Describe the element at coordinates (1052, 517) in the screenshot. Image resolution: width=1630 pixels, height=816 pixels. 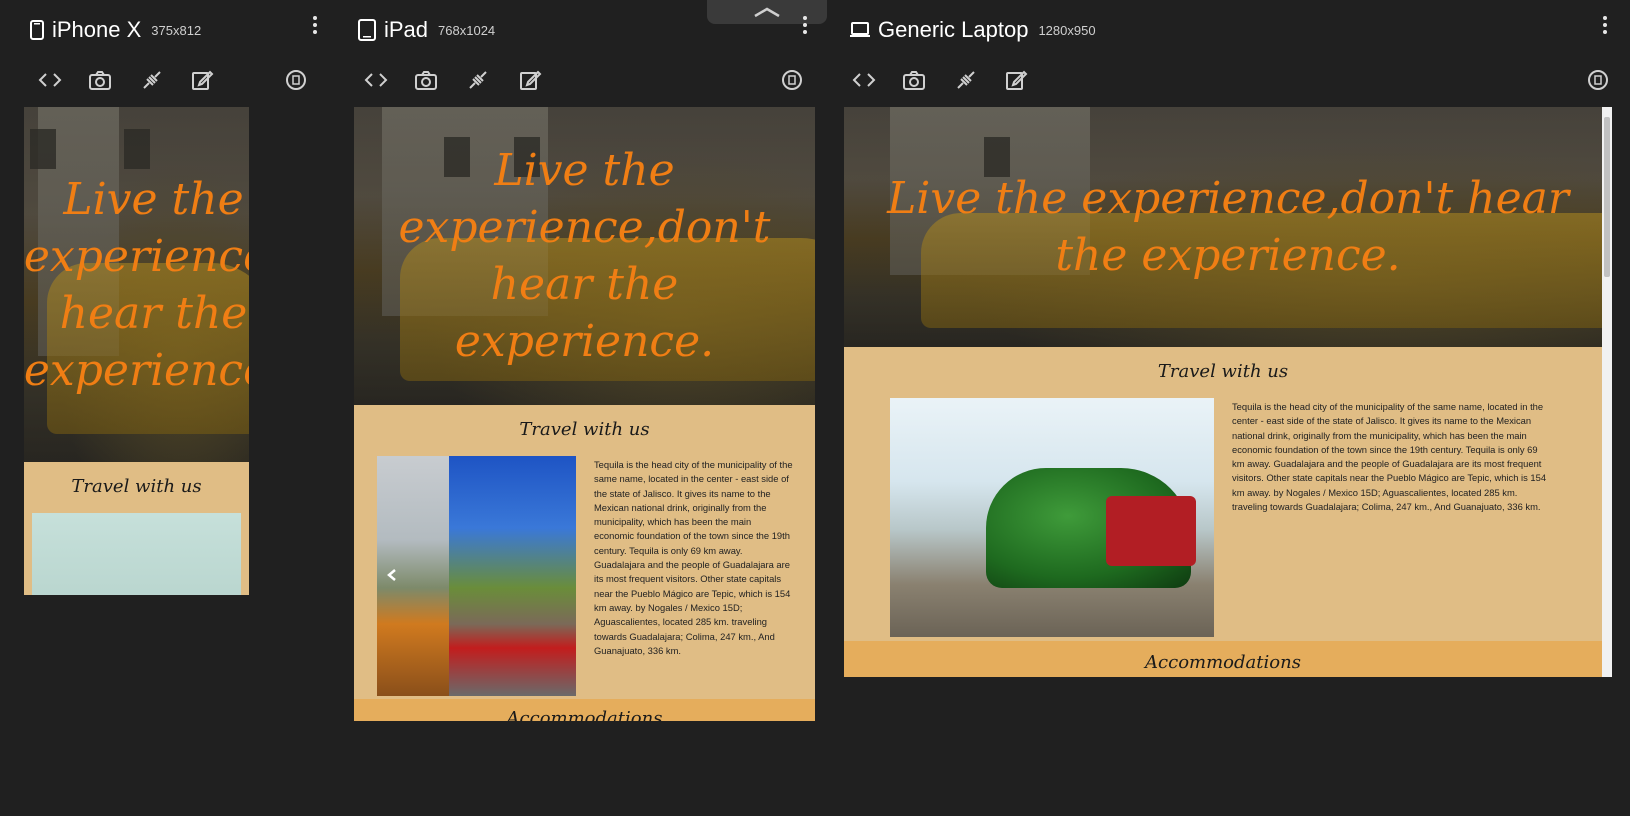
I see `green-bus-image` at that location.